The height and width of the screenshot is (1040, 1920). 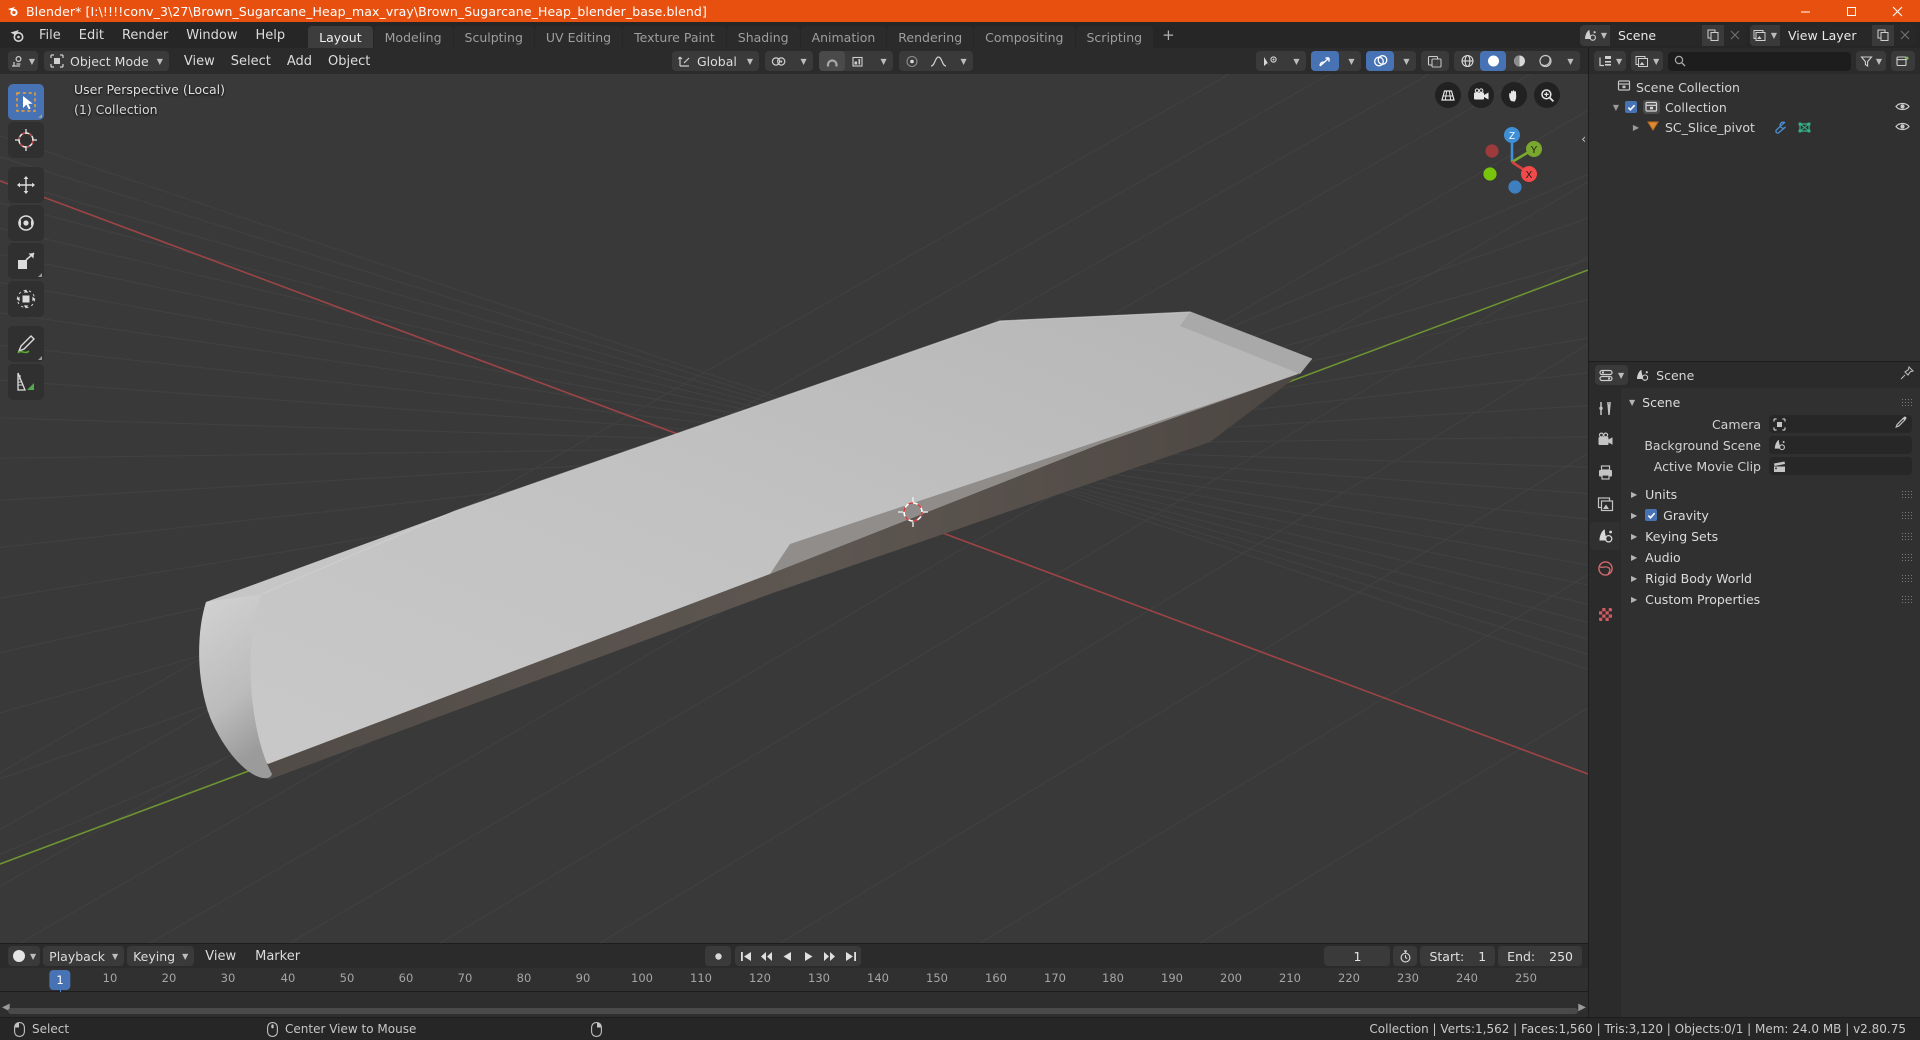 What do you see at coordinates (1281, 61) in the screenshot?
I see `visibility-selector: ▼` at bounding box center [1281, 61].